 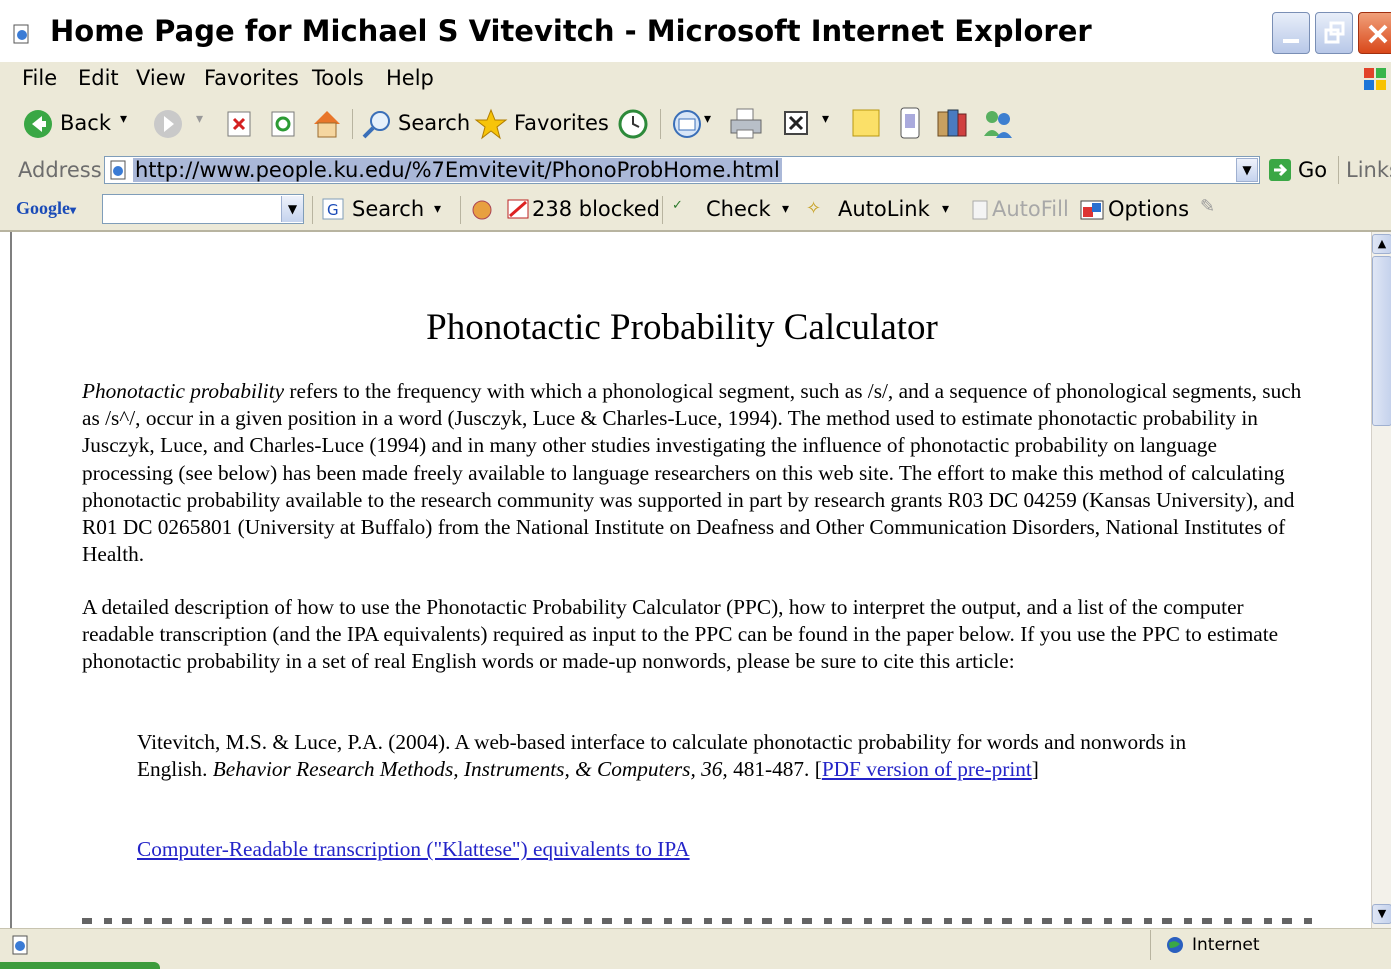 What do you see at coordinates (980, 210) in the screenshot?
I see `autofill-icon` at bounding box center [980, 210].